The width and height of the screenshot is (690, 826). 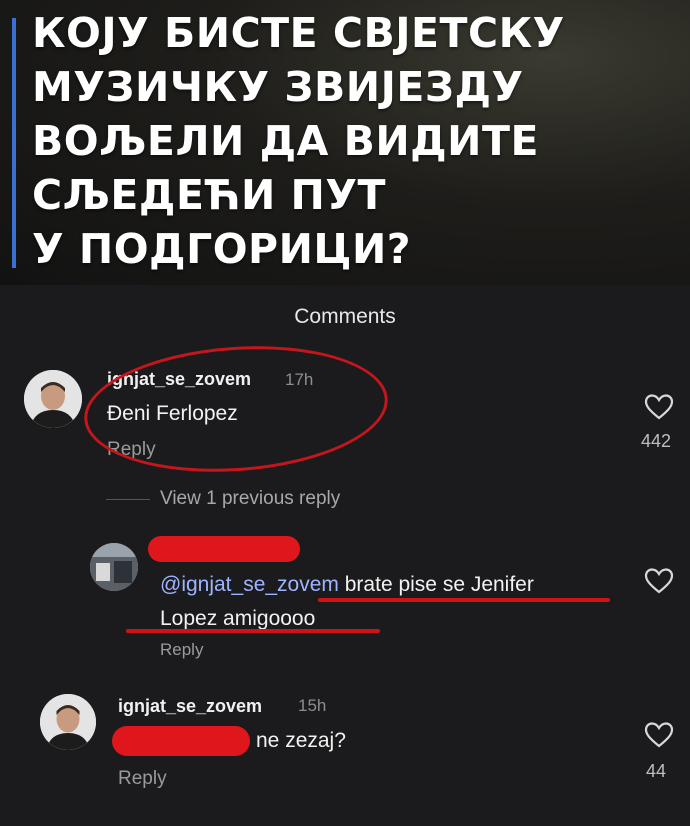 What do you see at coordinates (285, 141) in the screenshot?
I see `banner-title-line: ВОЉЕЛИ ДА ВИДИТЕ` at bounding box center [285, 141].